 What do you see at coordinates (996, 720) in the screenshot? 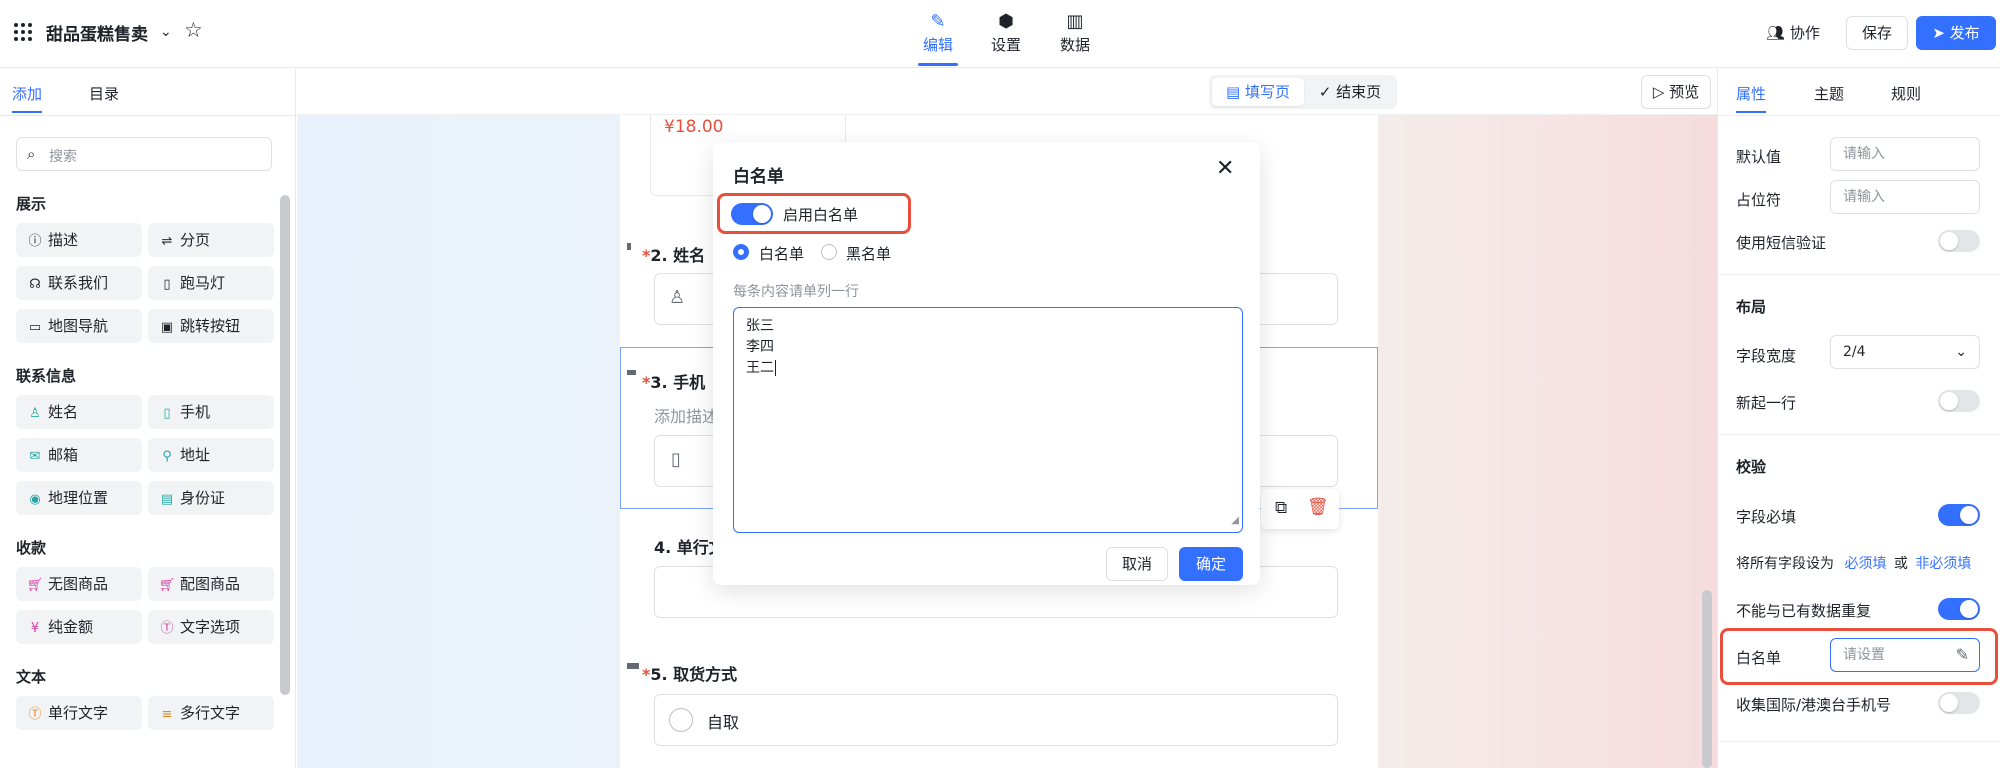
I see `option-pickup: 自取` at bounding box center [996, 720].